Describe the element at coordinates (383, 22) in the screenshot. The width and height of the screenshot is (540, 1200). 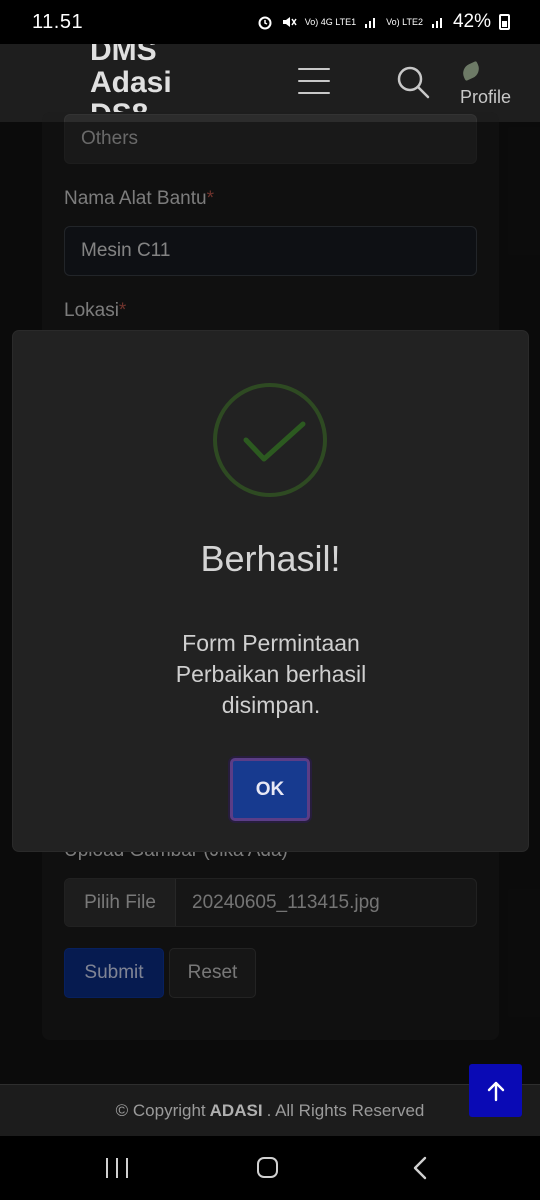
I see `status-icons: Vo) 4G LTE1 Vo) LTE2 42%` at that location.